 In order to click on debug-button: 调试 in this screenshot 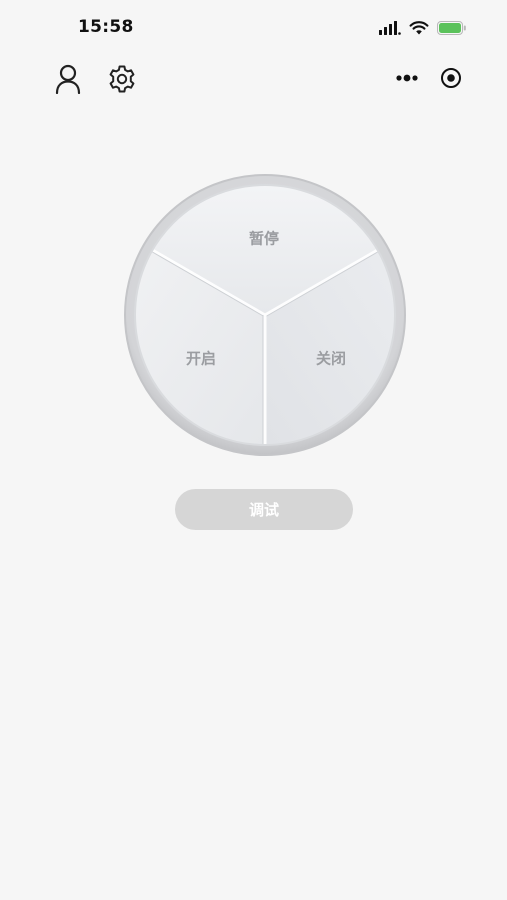, I will do `click(264, 509)`.